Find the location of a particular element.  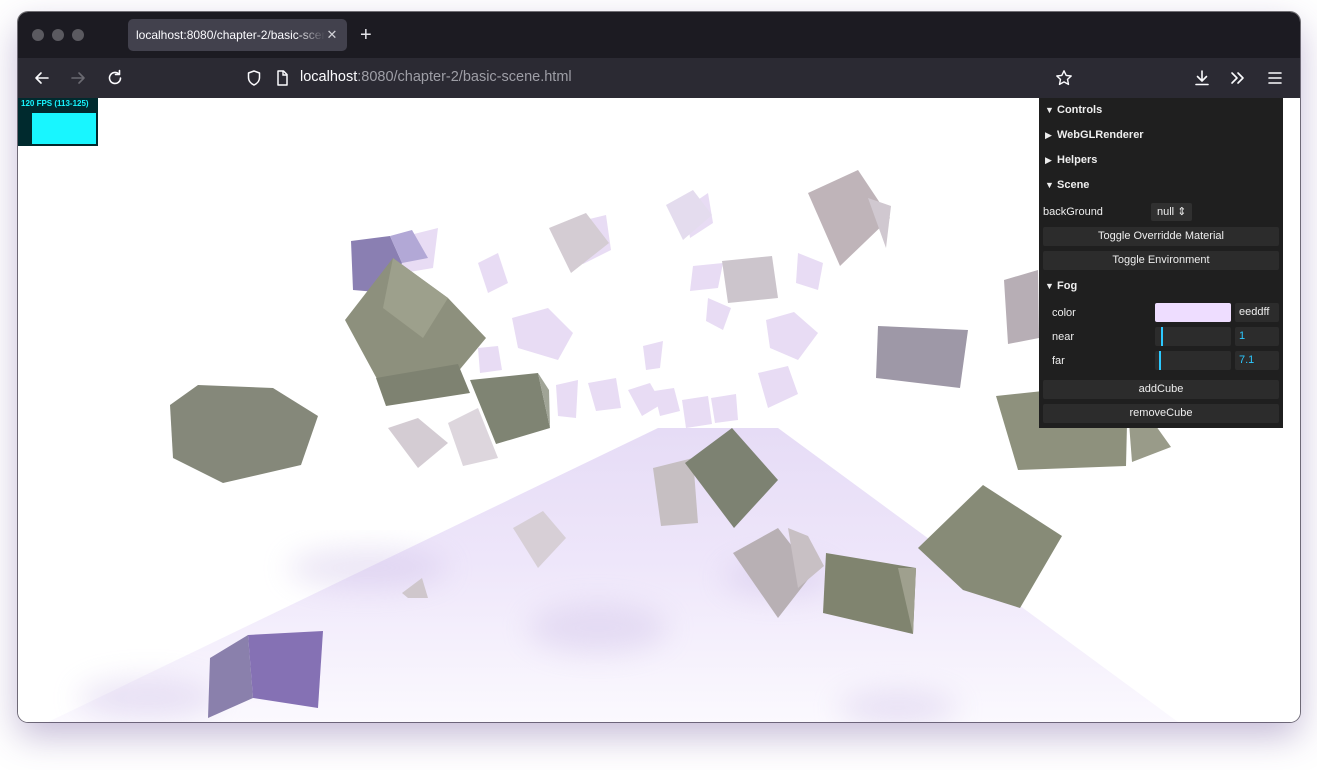

menu-icon is located at coordinates (1275, 78).